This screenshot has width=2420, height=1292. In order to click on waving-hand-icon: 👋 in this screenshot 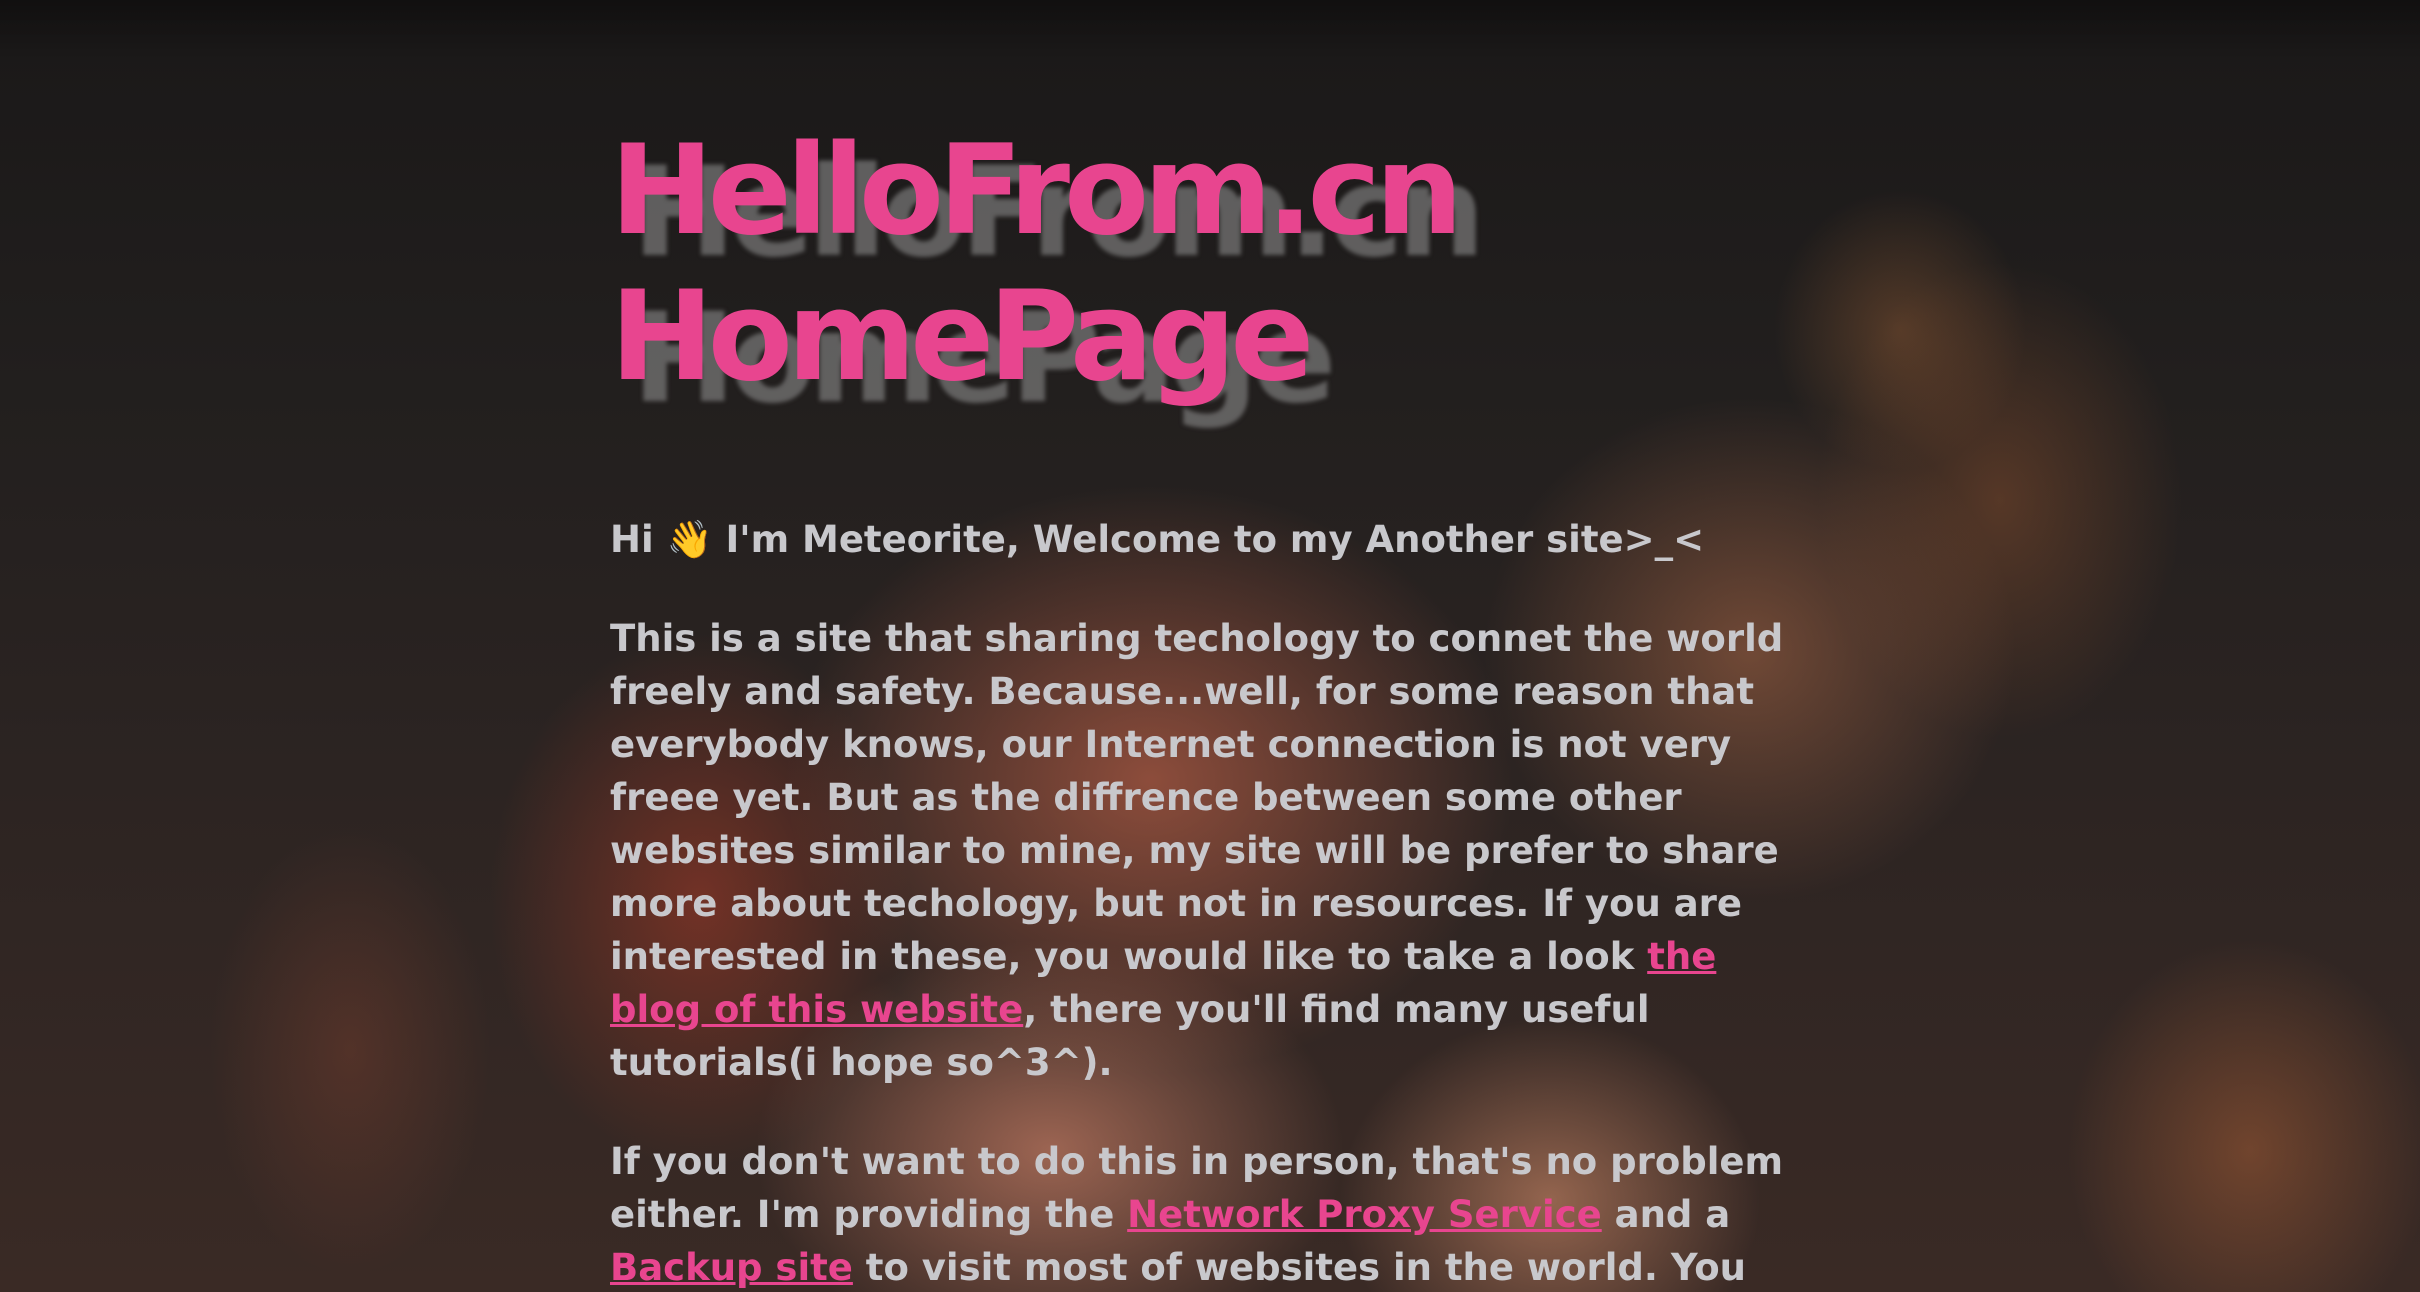, I will do `click(689, 539)`.